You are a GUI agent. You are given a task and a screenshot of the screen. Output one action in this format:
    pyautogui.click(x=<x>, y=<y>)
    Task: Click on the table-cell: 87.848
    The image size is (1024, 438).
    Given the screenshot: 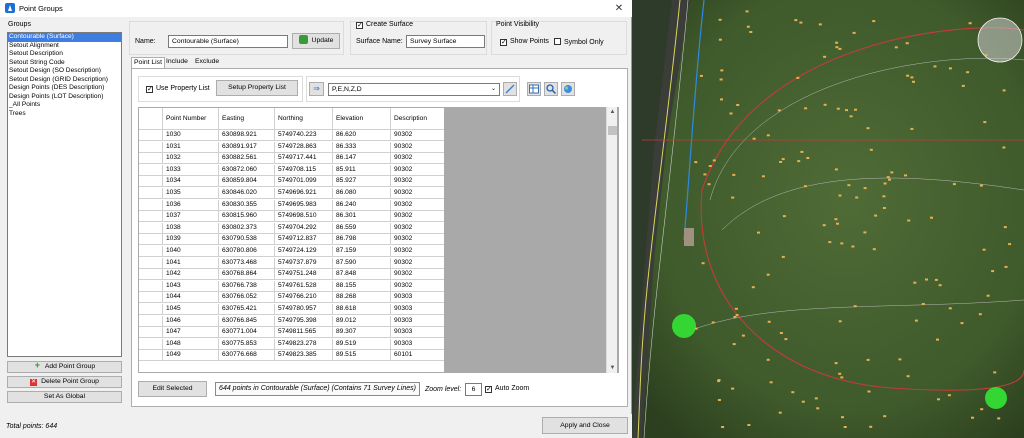 What is the action you would take?
    pyautogui.click(x=362, y=275)
    